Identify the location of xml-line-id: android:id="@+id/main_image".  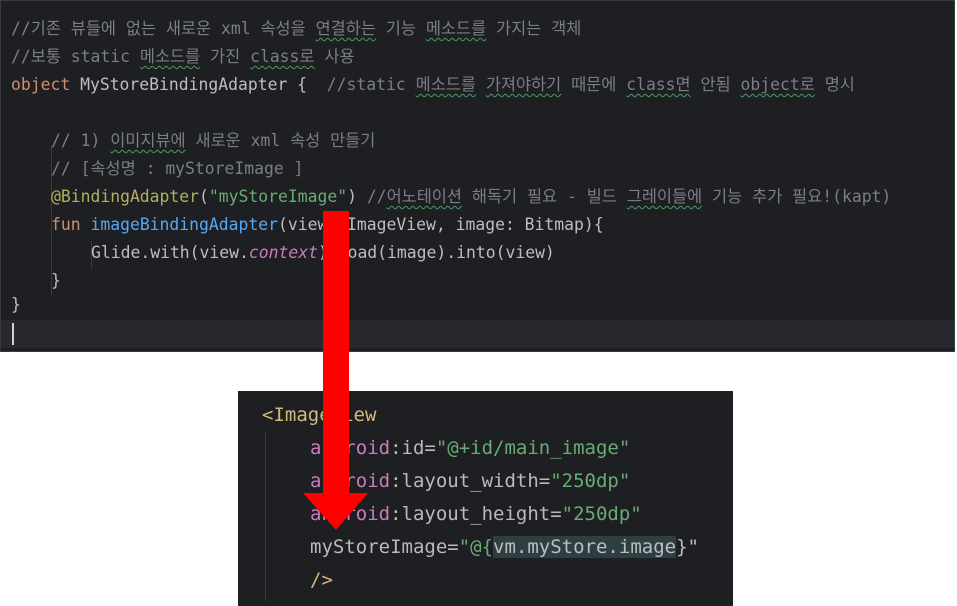
(470, 448).